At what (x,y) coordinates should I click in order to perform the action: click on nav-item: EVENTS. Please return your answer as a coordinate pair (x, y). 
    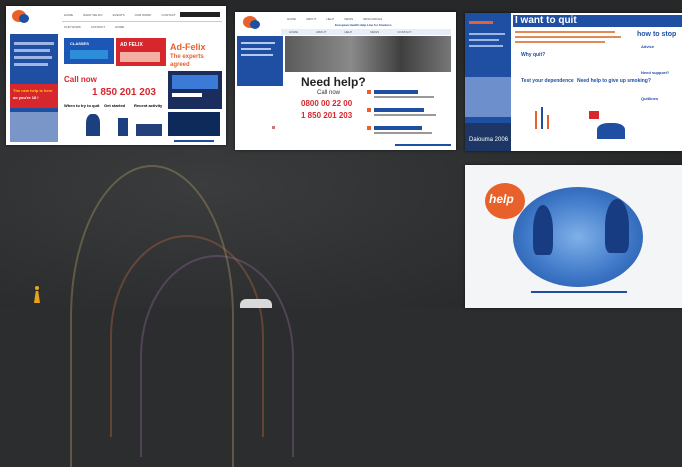
    Looking at the image, I should click on (119, 15).